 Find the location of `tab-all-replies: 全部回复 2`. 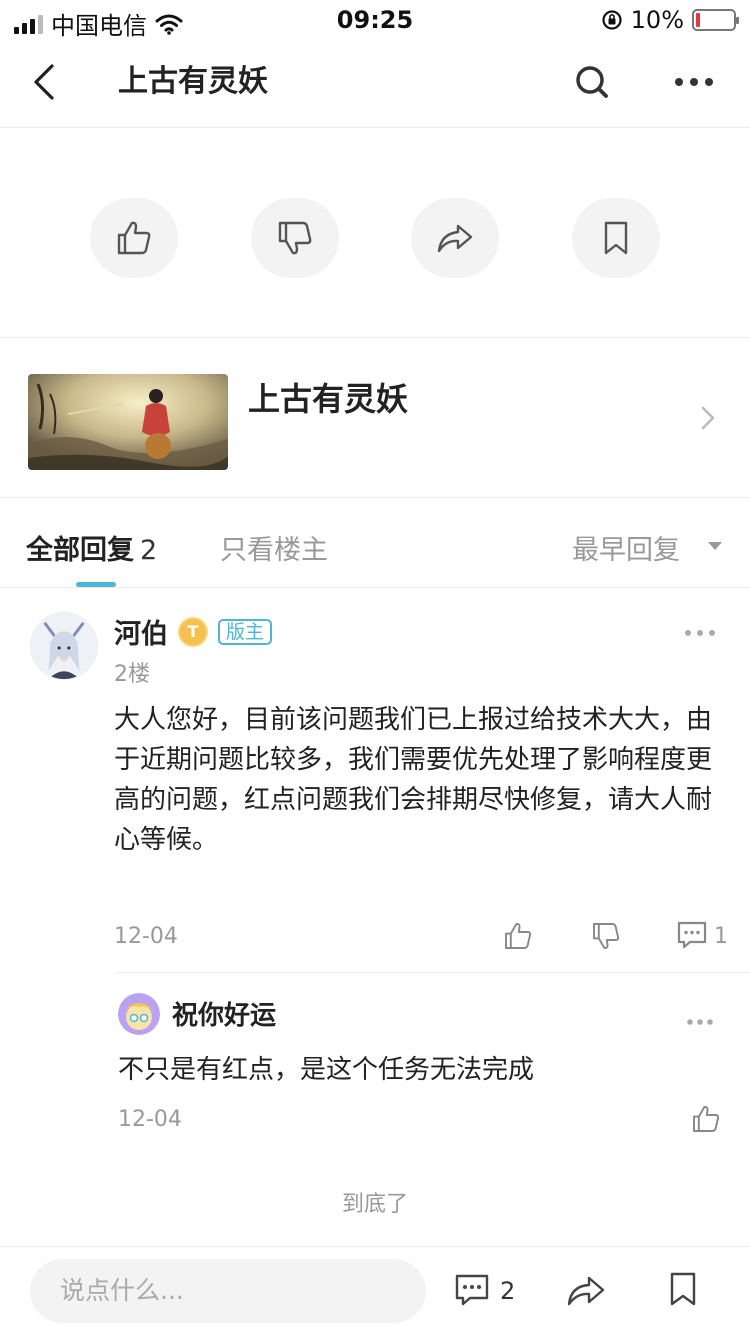

tab-all-replies: 全部回复 2 is located at coordinates (91, 547).